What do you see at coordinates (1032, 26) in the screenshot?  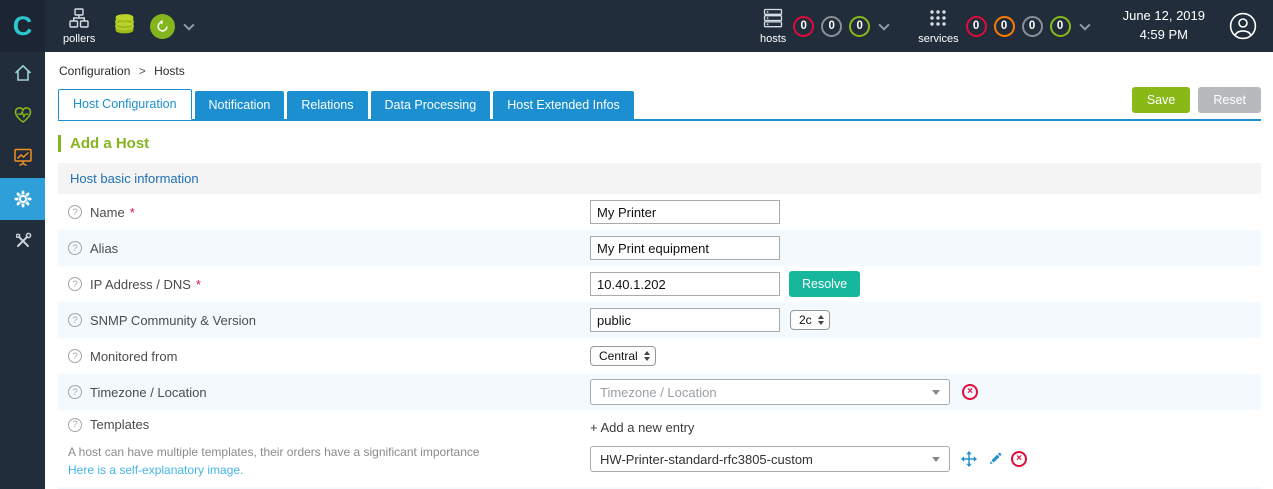 I see `services-unknown-badge: 0` at bounding box center [1032, 26].